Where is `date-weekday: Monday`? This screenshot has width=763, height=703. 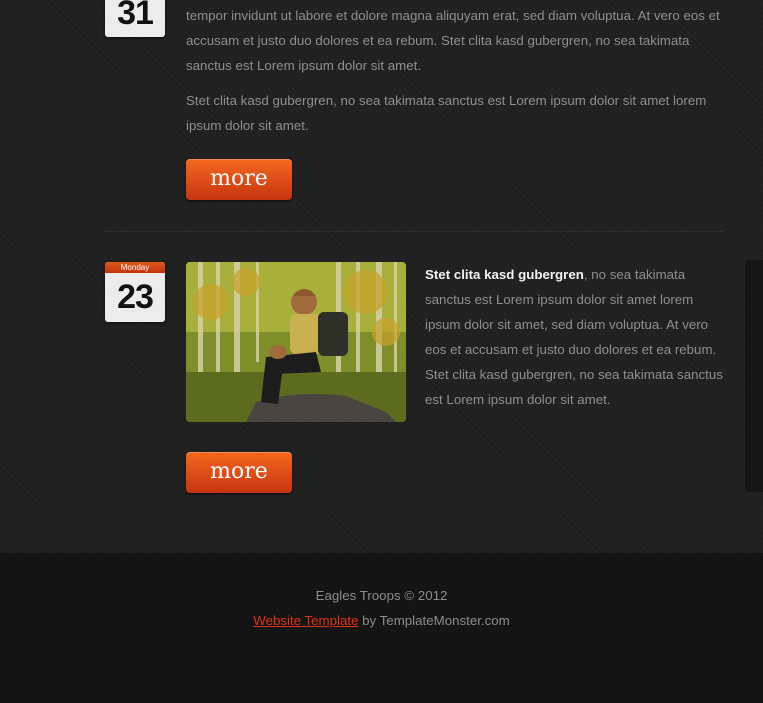 date-weekday: Monday is located at coordinates (135, 267).